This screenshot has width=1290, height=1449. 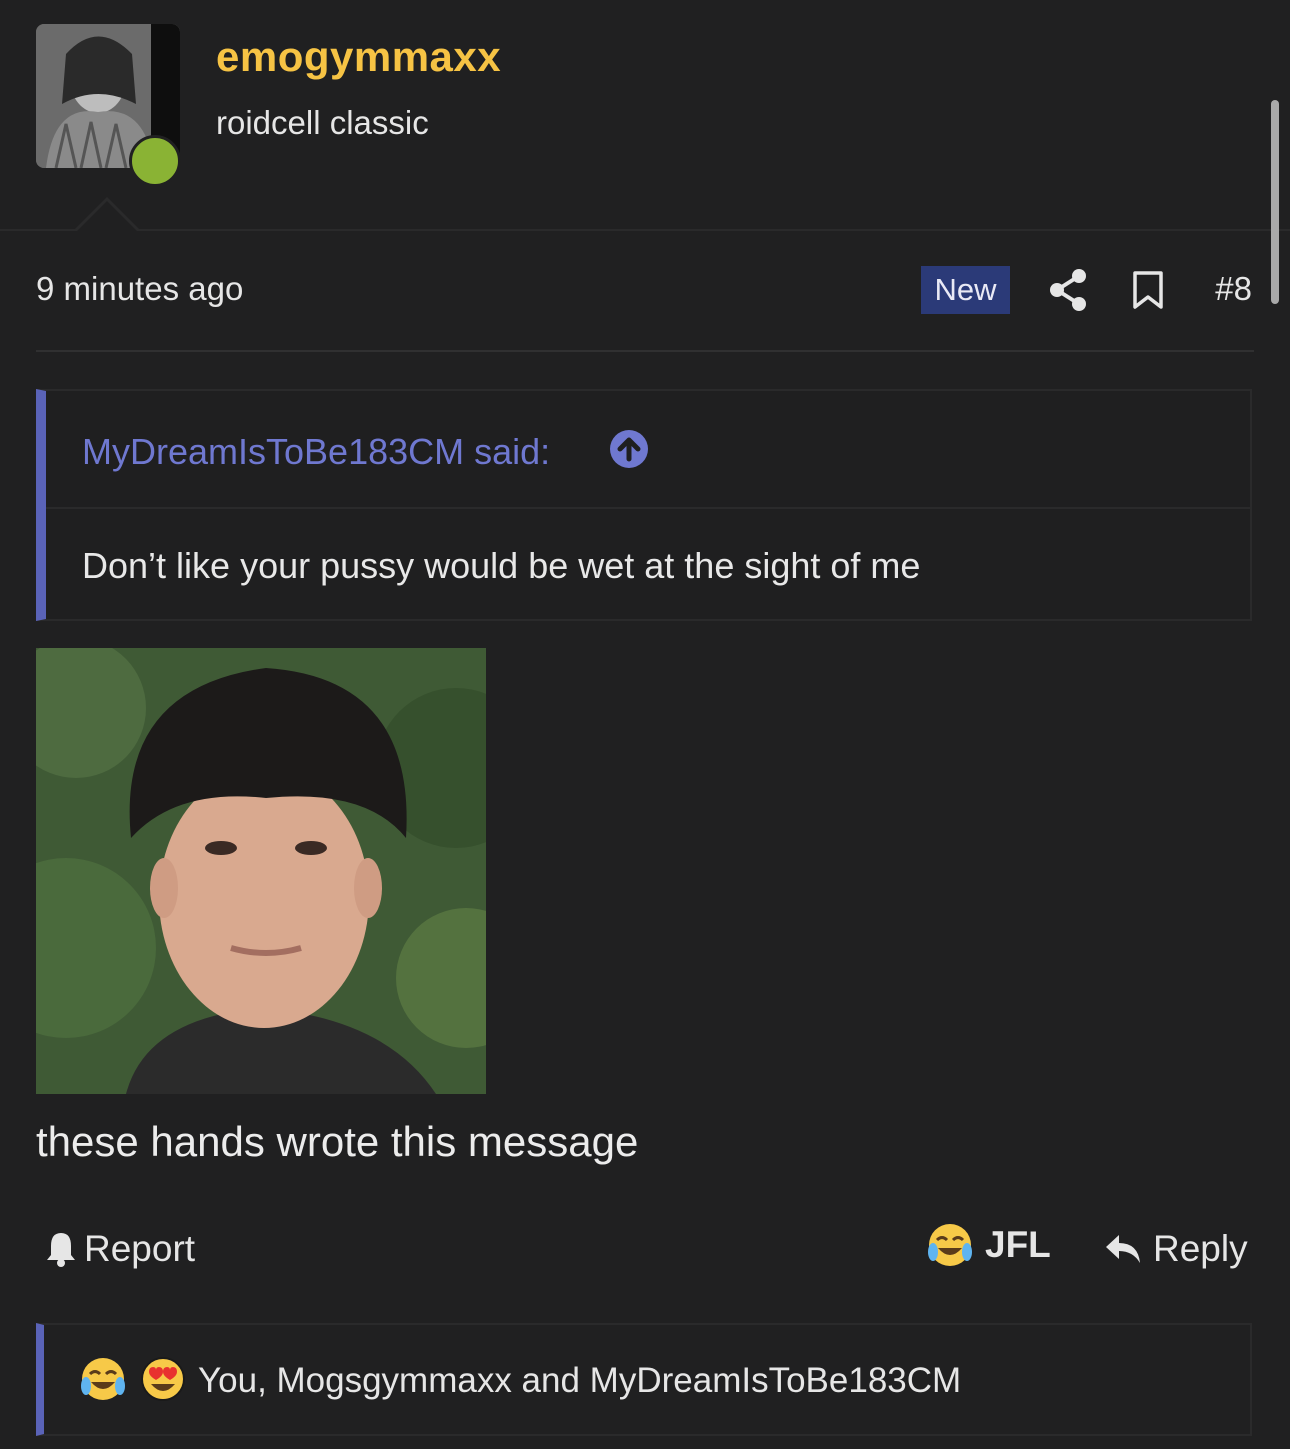 What do you see at coordinates (1123, 1249) in the screenshot?
I see `reply-icon` at bounding box center [1123, 1249].